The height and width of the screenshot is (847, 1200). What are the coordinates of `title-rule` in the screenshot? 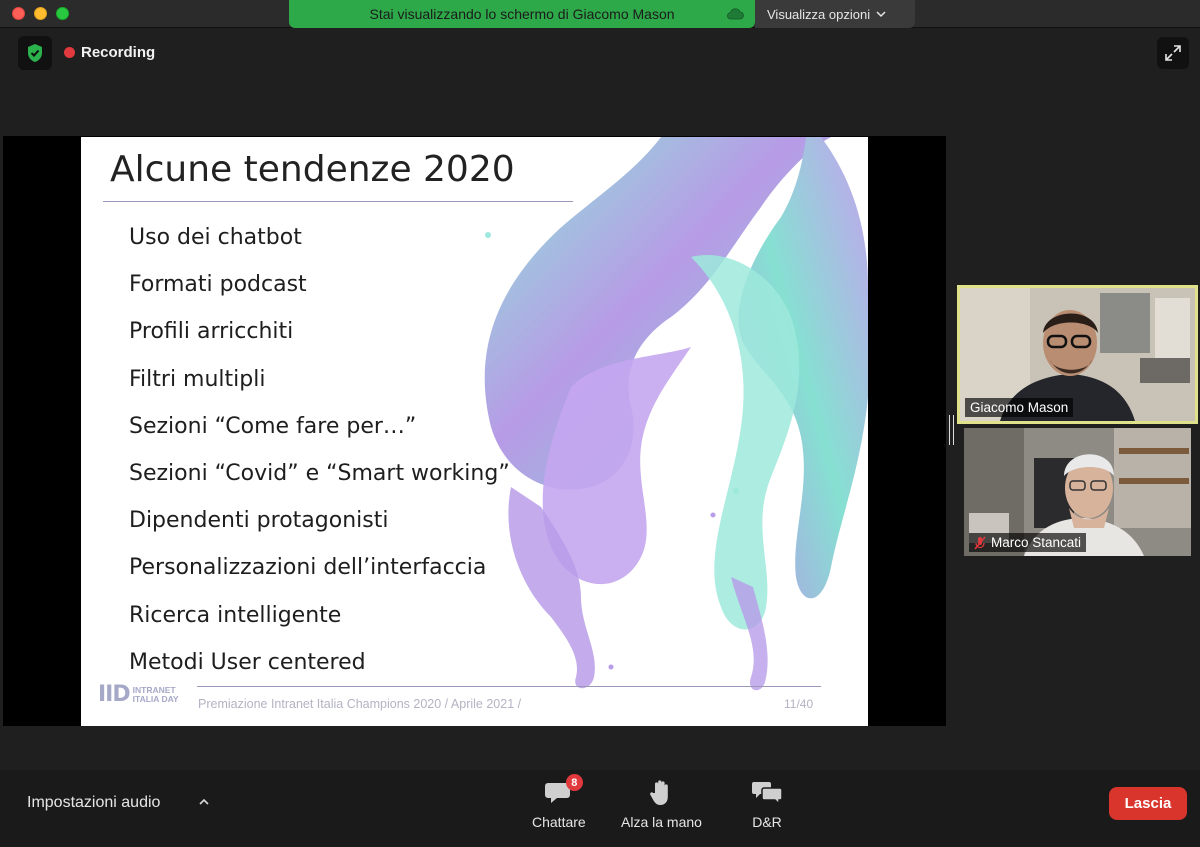 It's located at (338, 201).